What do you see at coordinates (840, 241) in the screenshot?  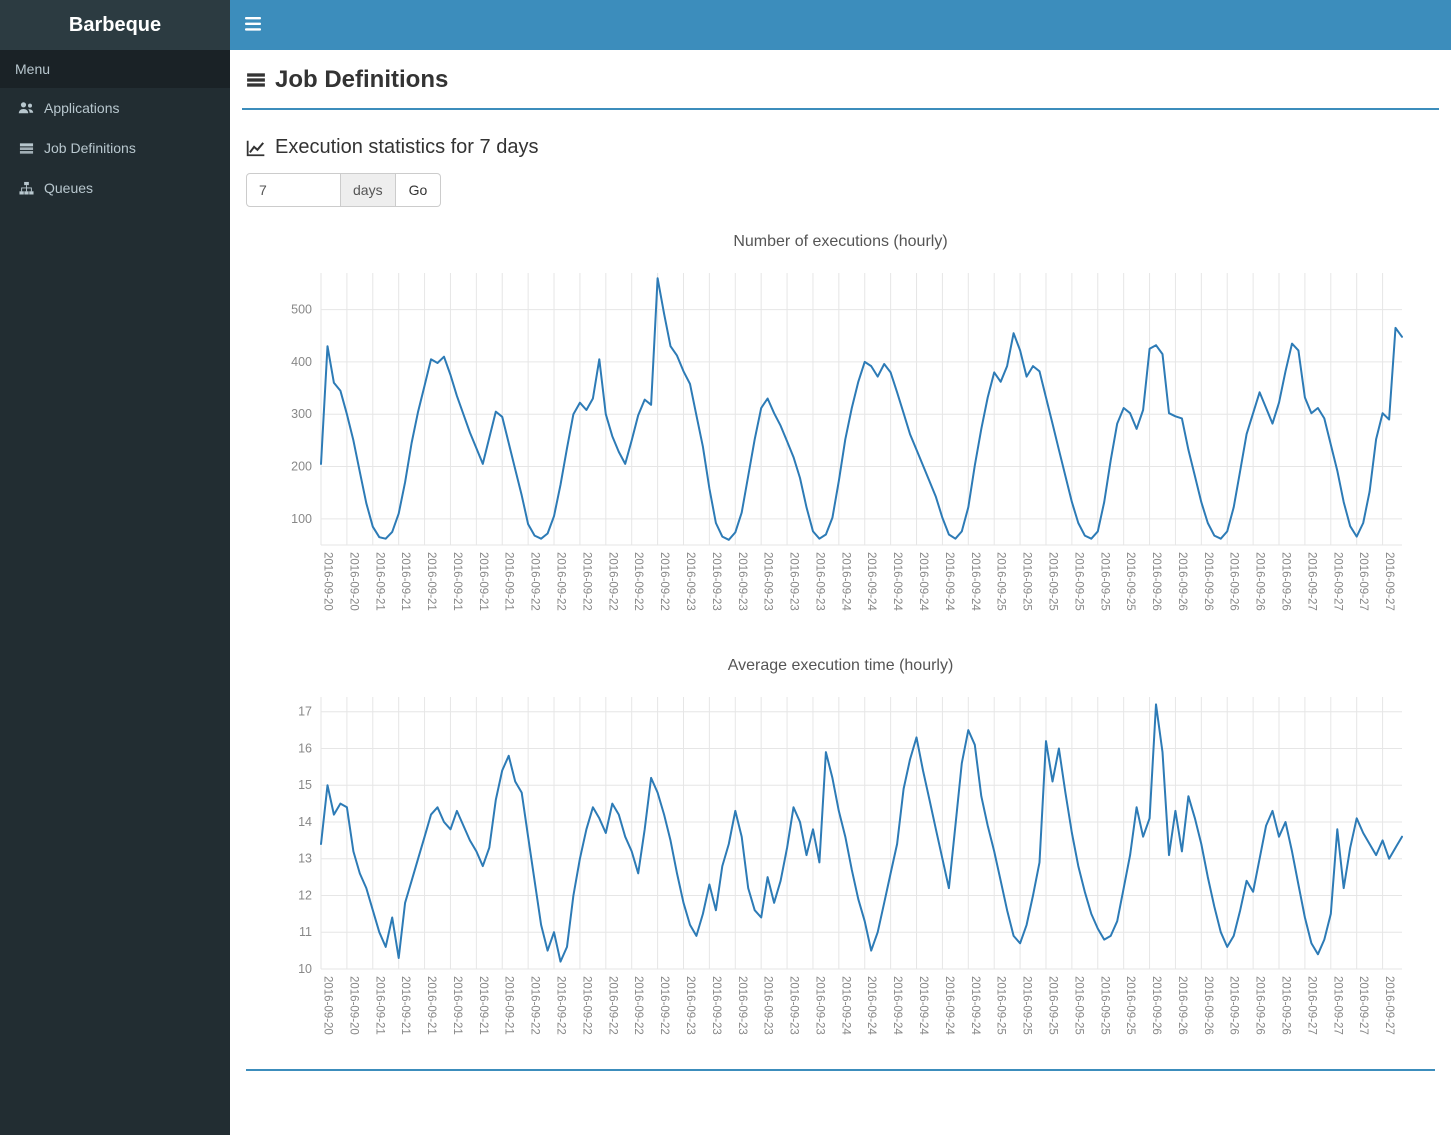 I see `executions-chart-title: Number of executions (hourly)` at bounding box center [840, 241].